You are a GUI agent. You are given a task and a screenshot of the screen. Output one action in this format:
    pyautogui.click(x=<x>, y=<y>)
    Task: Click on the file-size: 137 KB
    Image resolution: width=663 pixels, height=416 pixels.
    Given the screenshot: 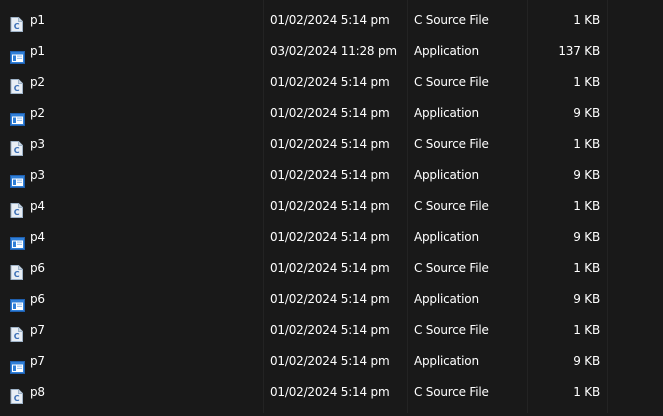 What is the action you would take?
    pyautogui.click(x=579, y=51)
    